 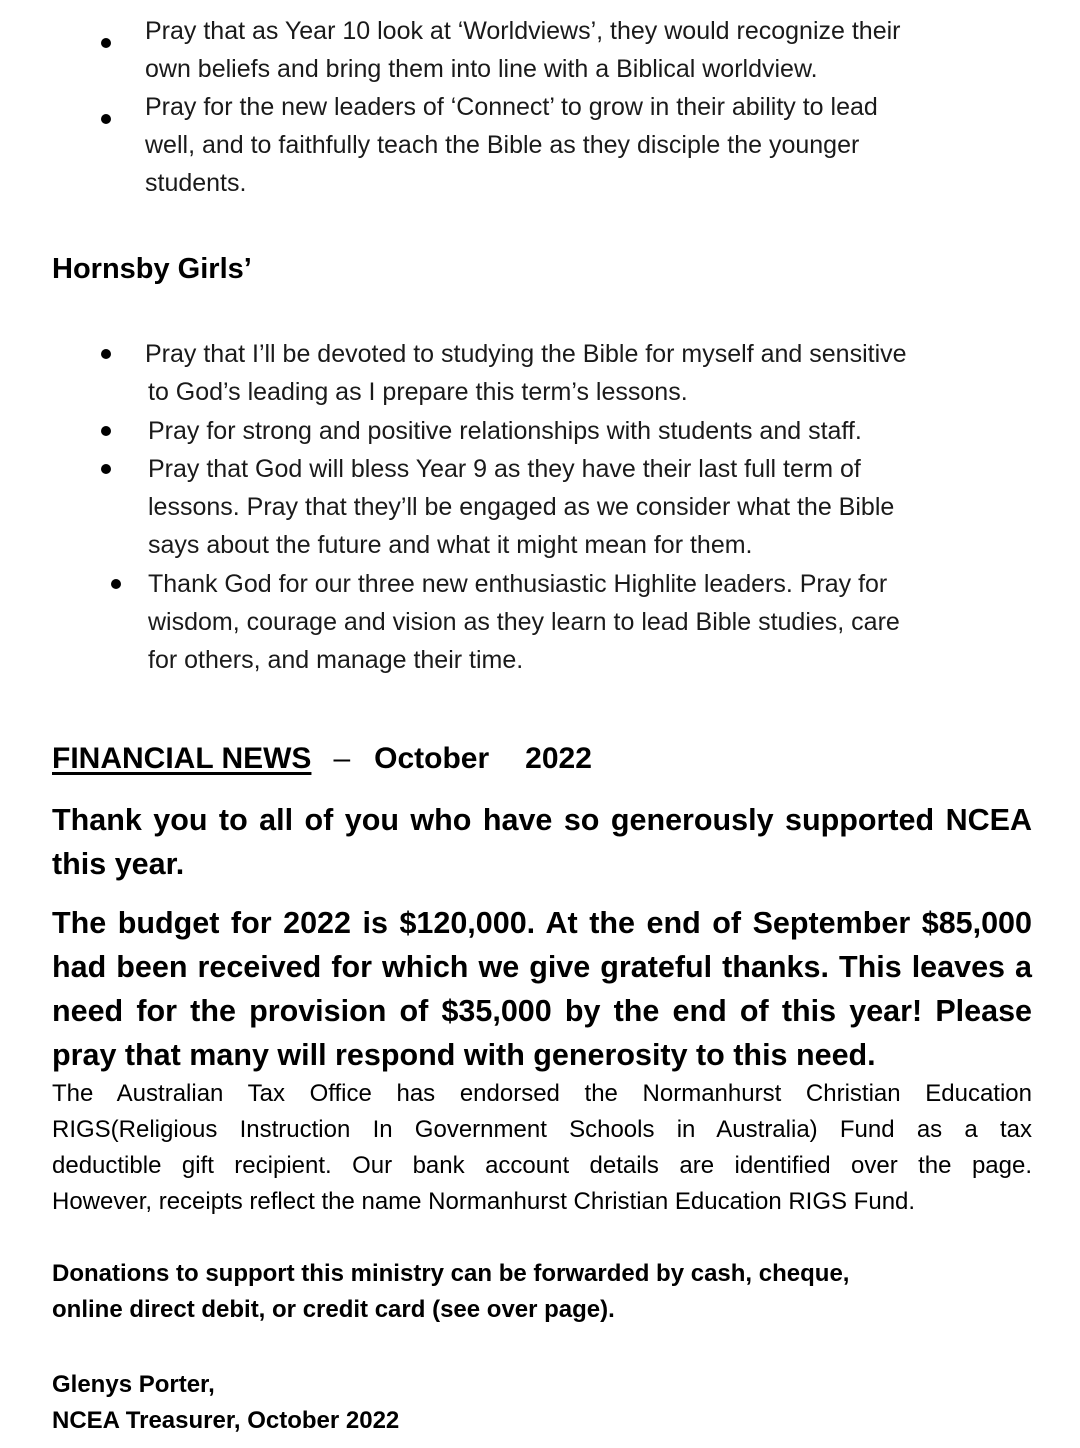 What do you see at coordinates (133, 1384) in the screenshot?
I see `signature-name: Glenys Porter,` at bounding box center [133, 1384].